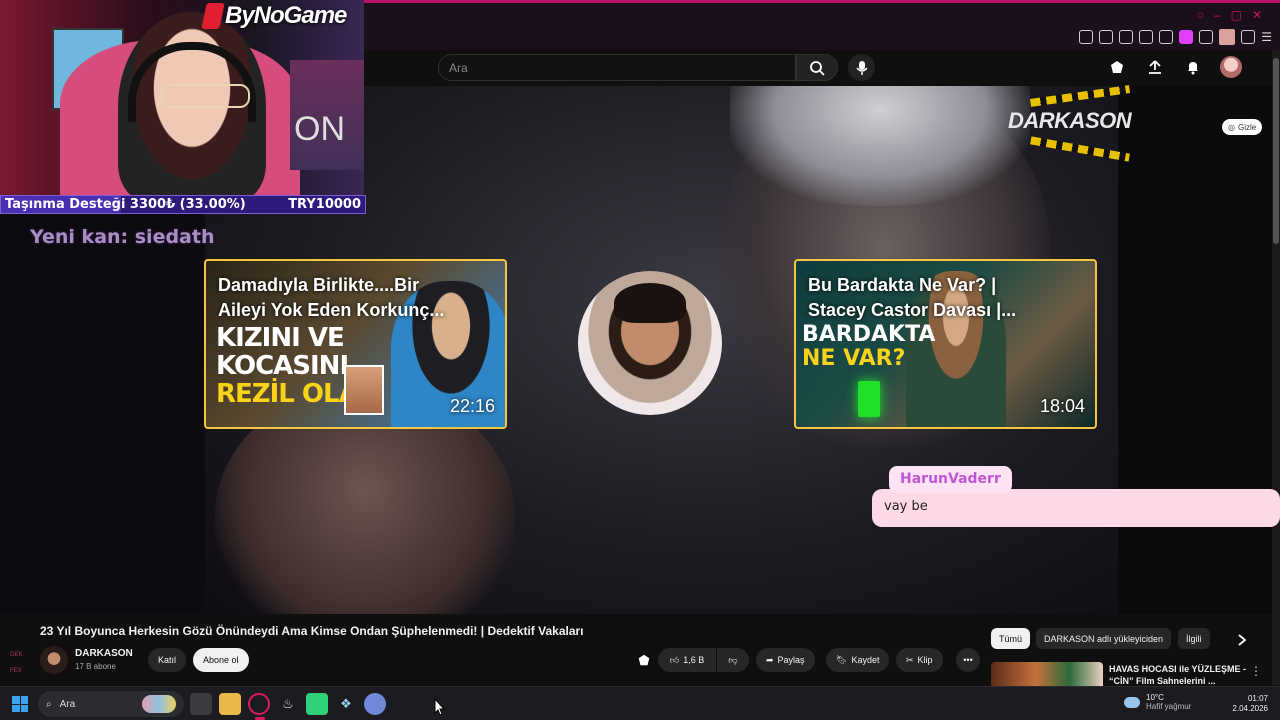 The image size is (1280, 720). I want to click on clock-date: 2.04.2026, so click(1250, 708).